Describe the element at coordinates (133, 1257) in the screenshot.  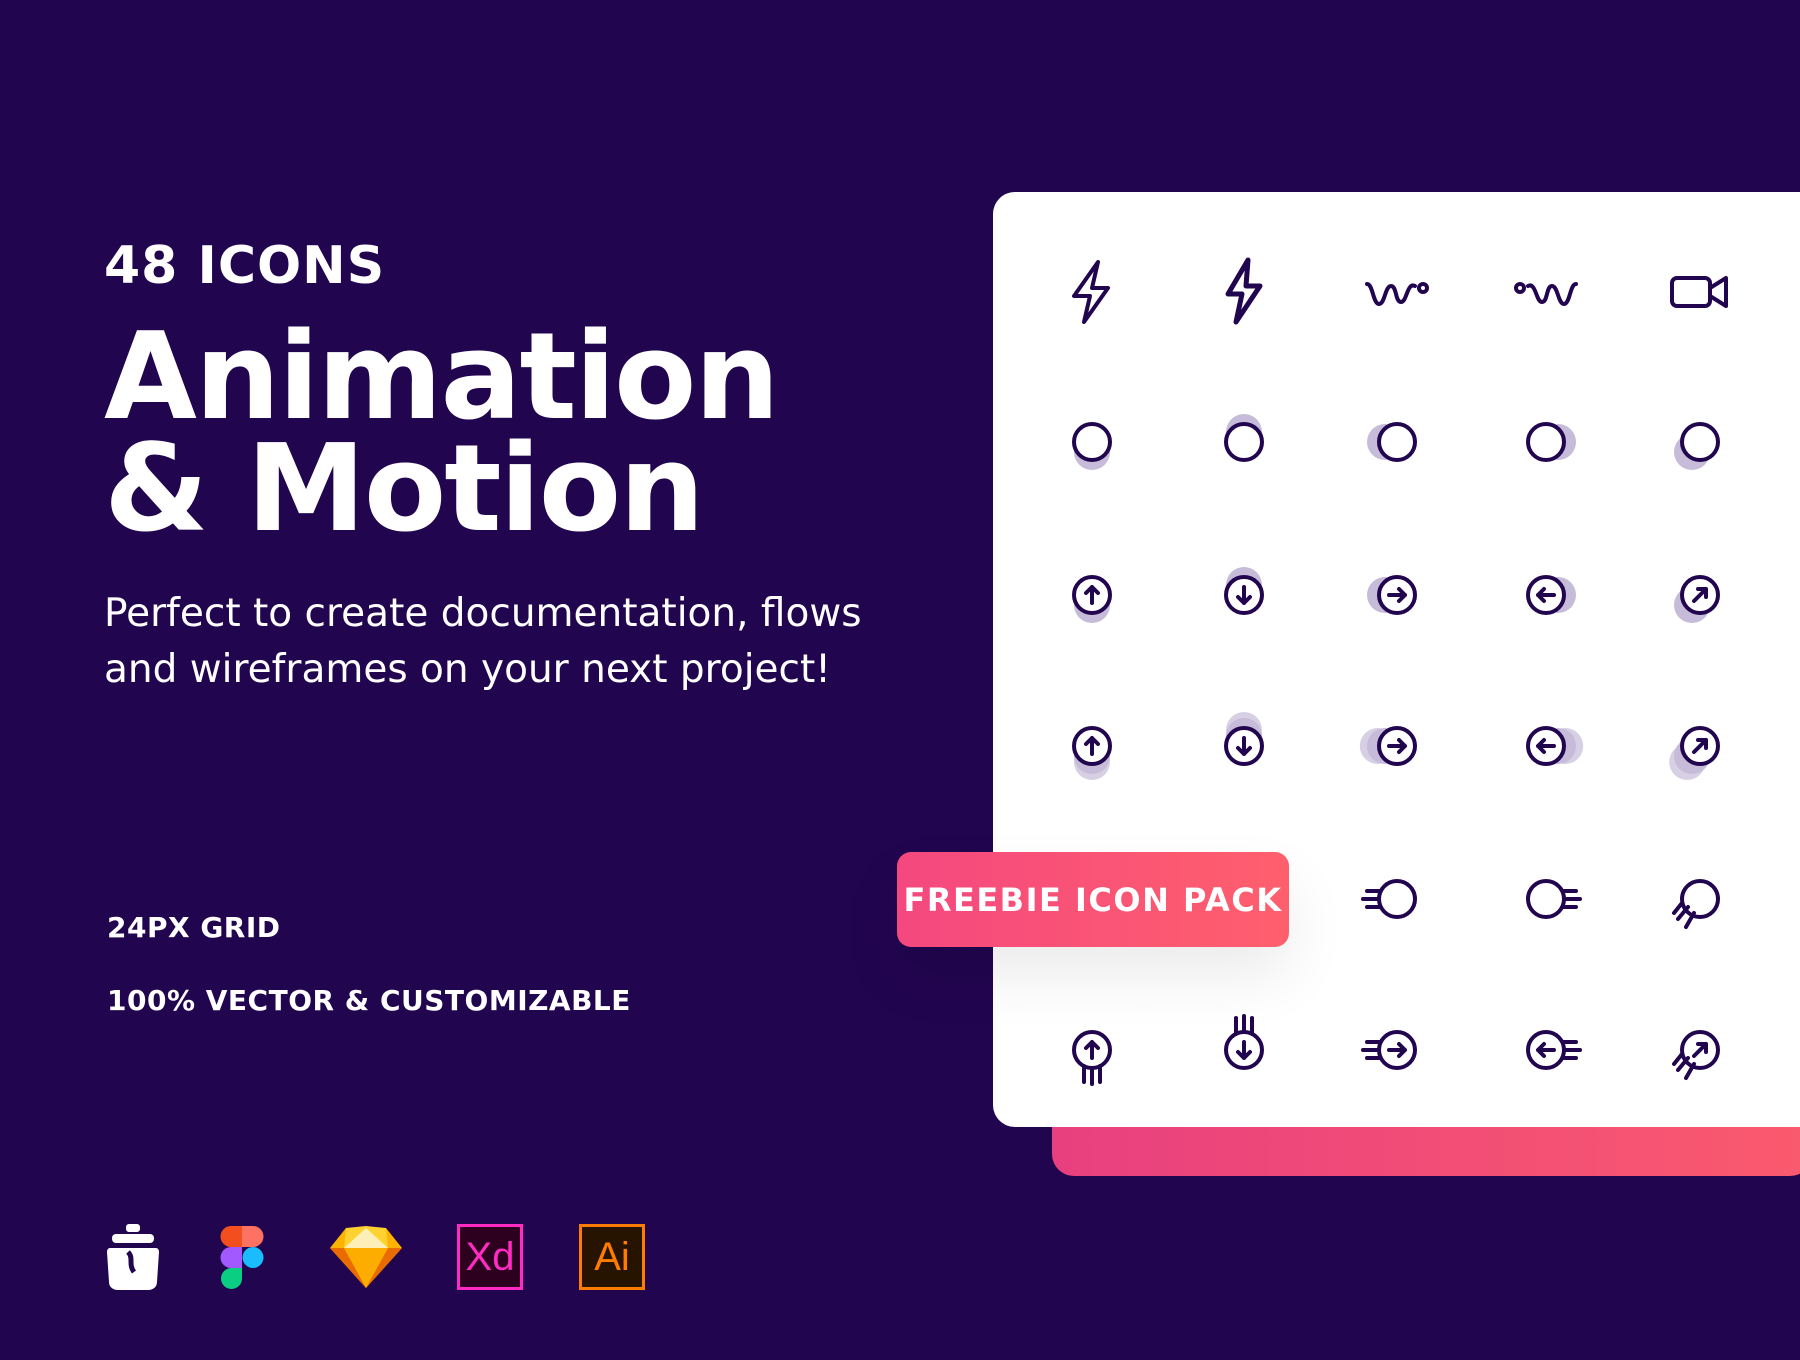
I see `iconjar-logo` at that location.